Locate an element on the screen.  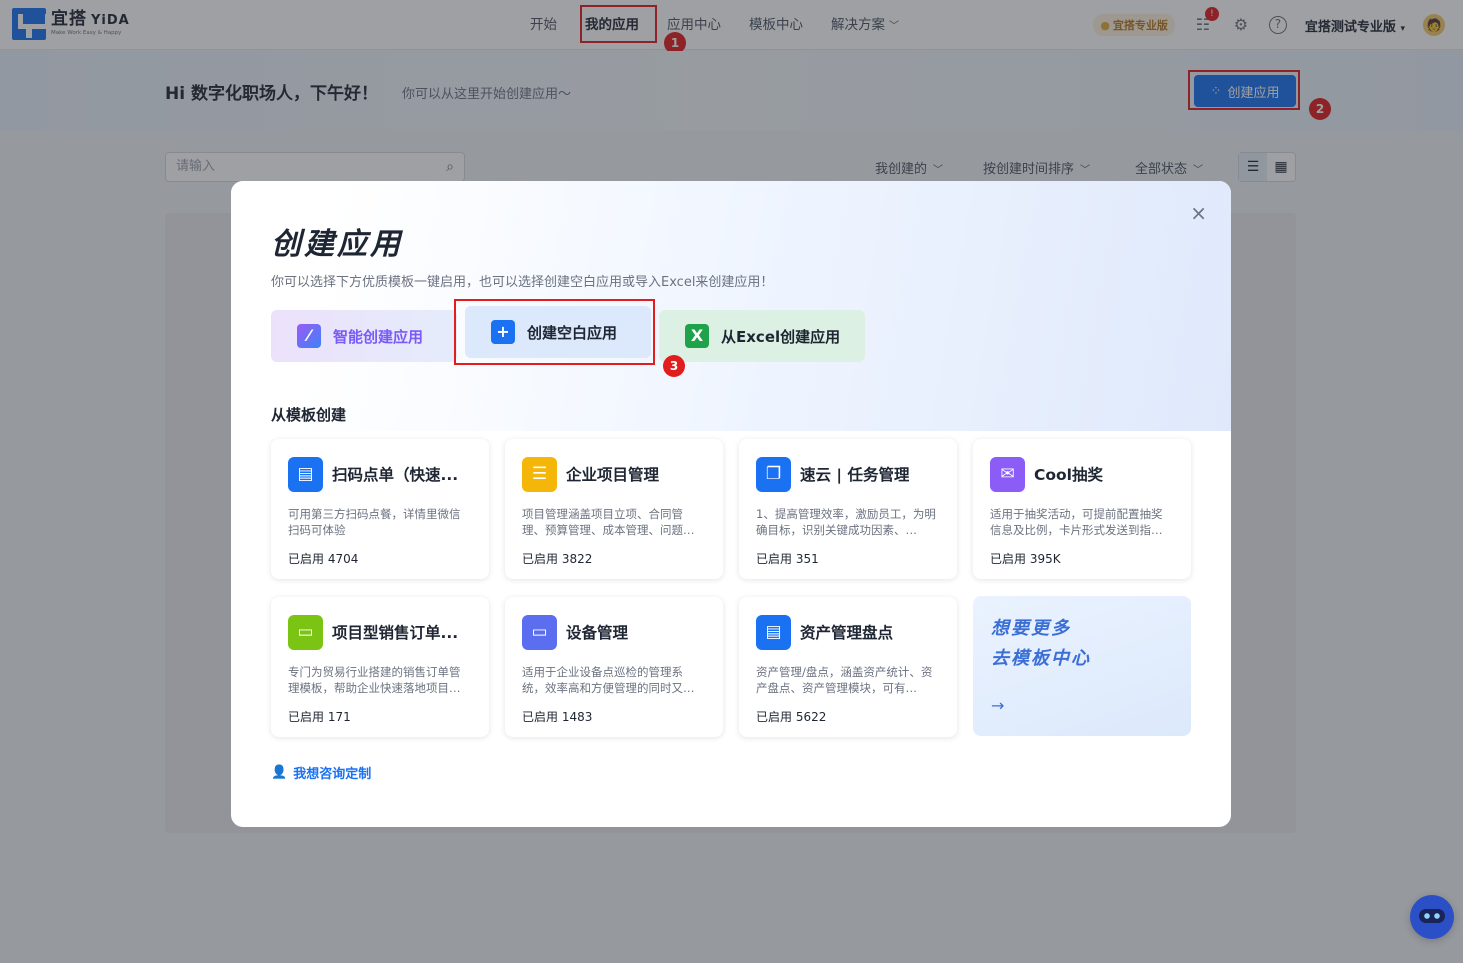
consult-custom-label: 我想咨询定制 is located at coordinates (332, 774).